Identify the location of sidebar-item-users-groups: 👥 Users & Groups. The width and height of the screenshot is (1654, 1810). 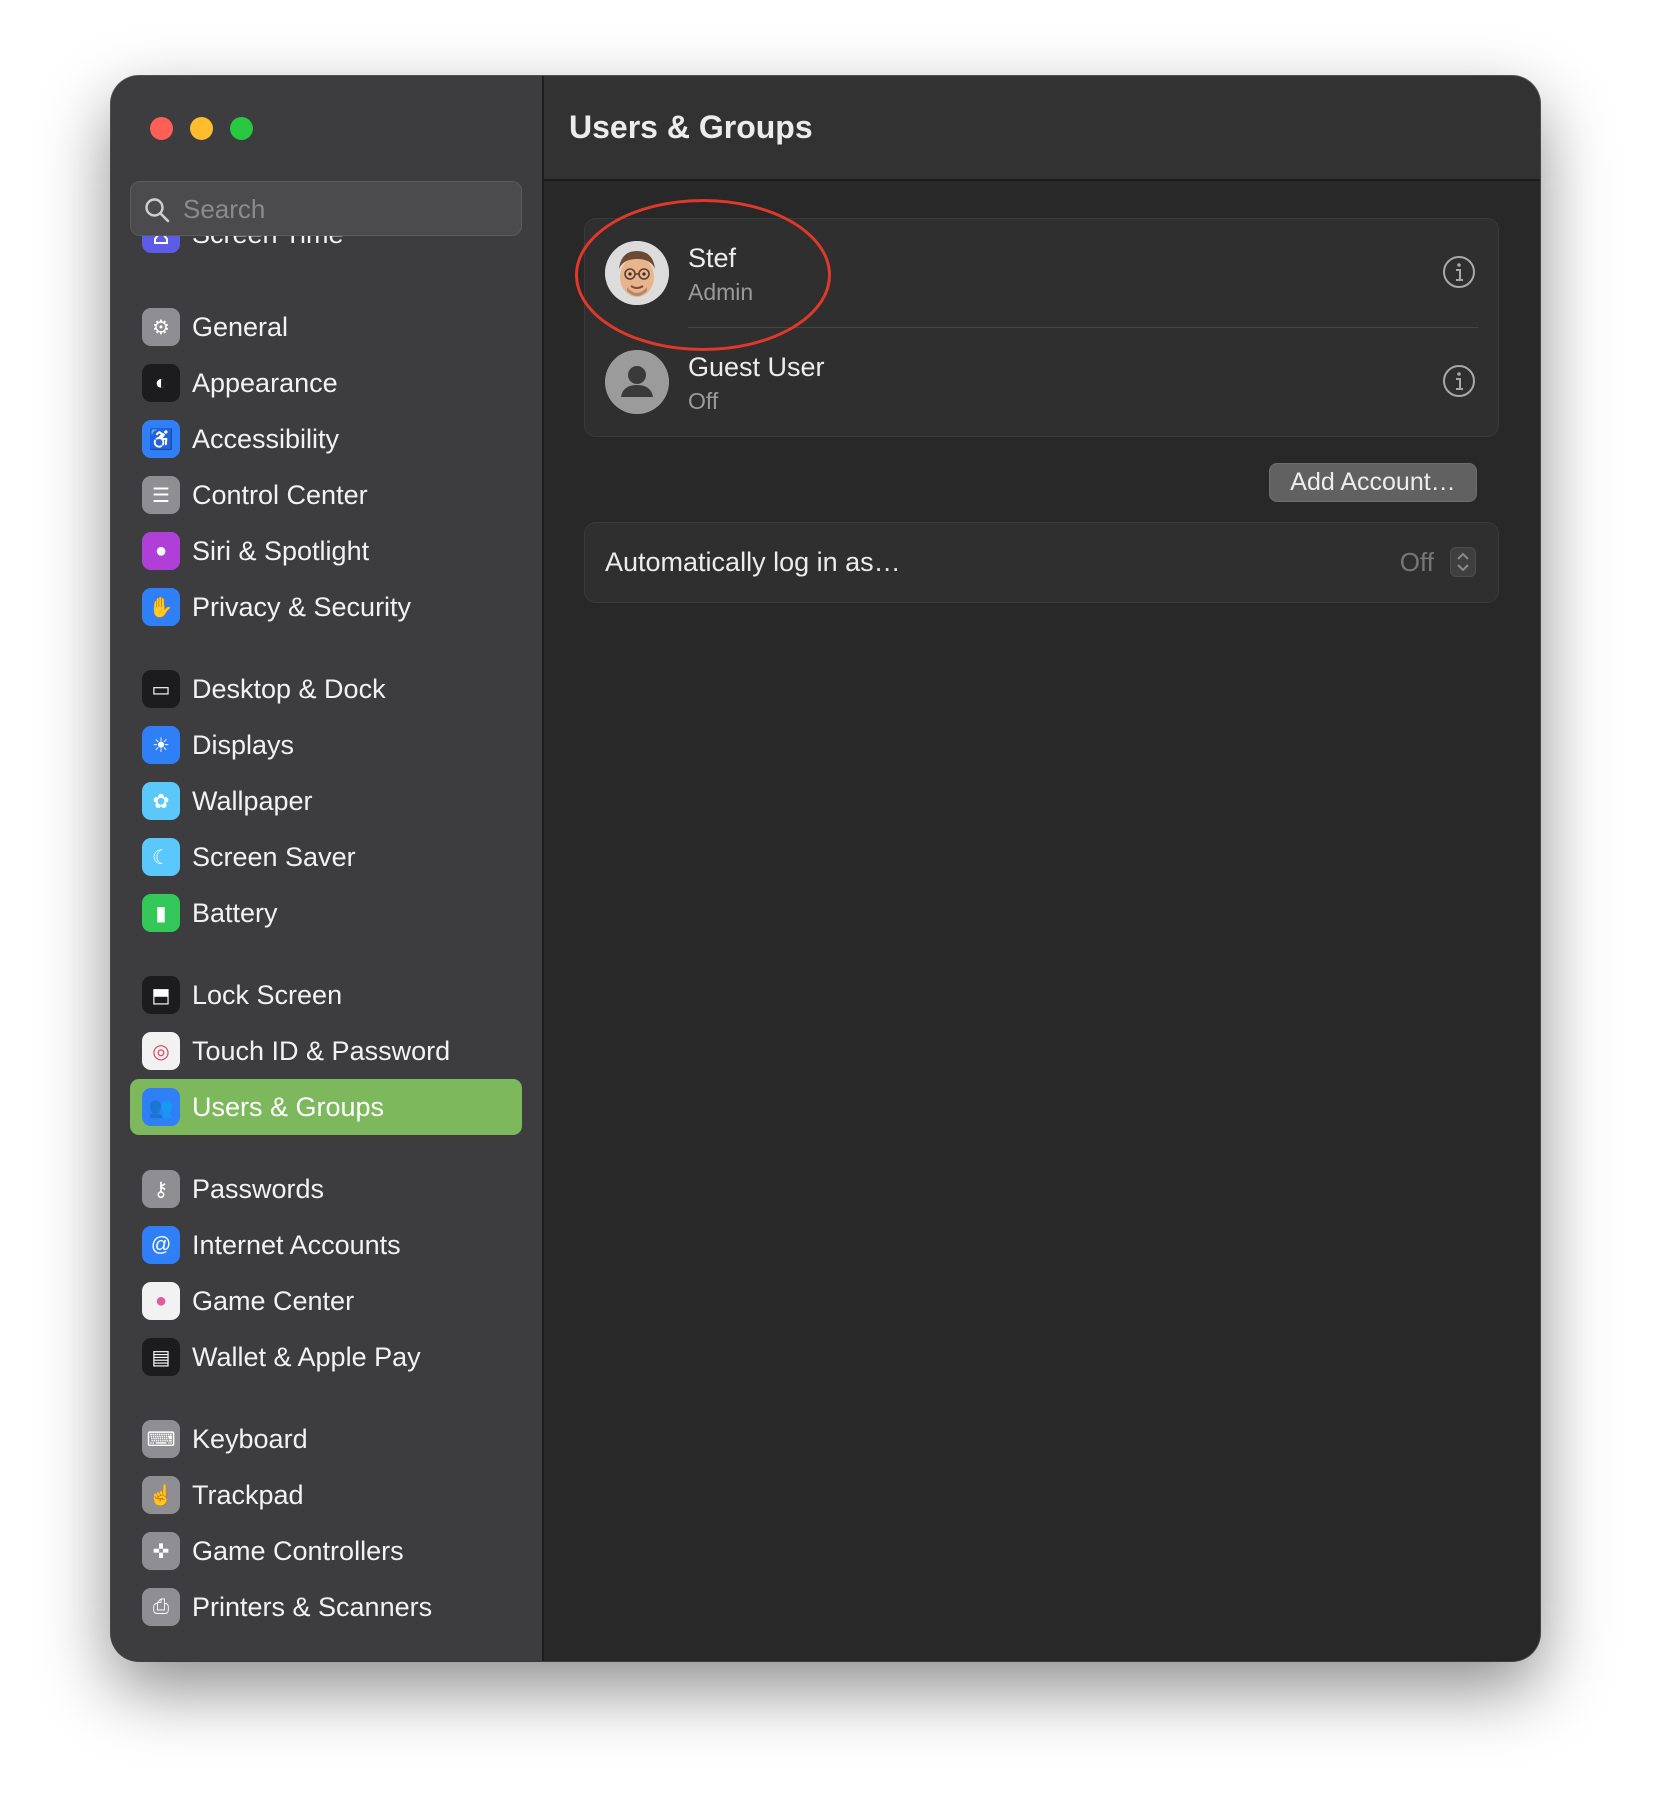
(326, 1107).